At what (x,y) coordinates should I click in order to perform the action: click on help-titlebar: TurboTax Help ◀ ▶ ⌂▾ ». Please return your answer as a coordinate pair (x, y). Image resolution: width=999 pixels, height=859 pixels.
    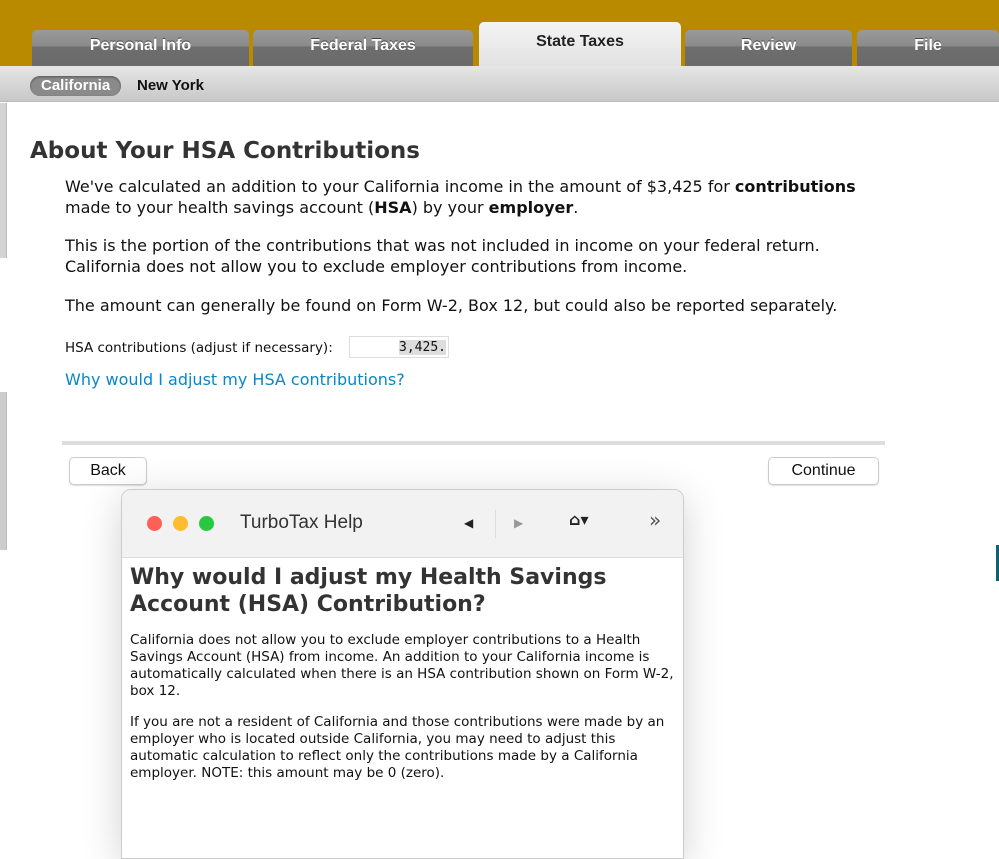
    Looking at the image, I should click on (402, 524).